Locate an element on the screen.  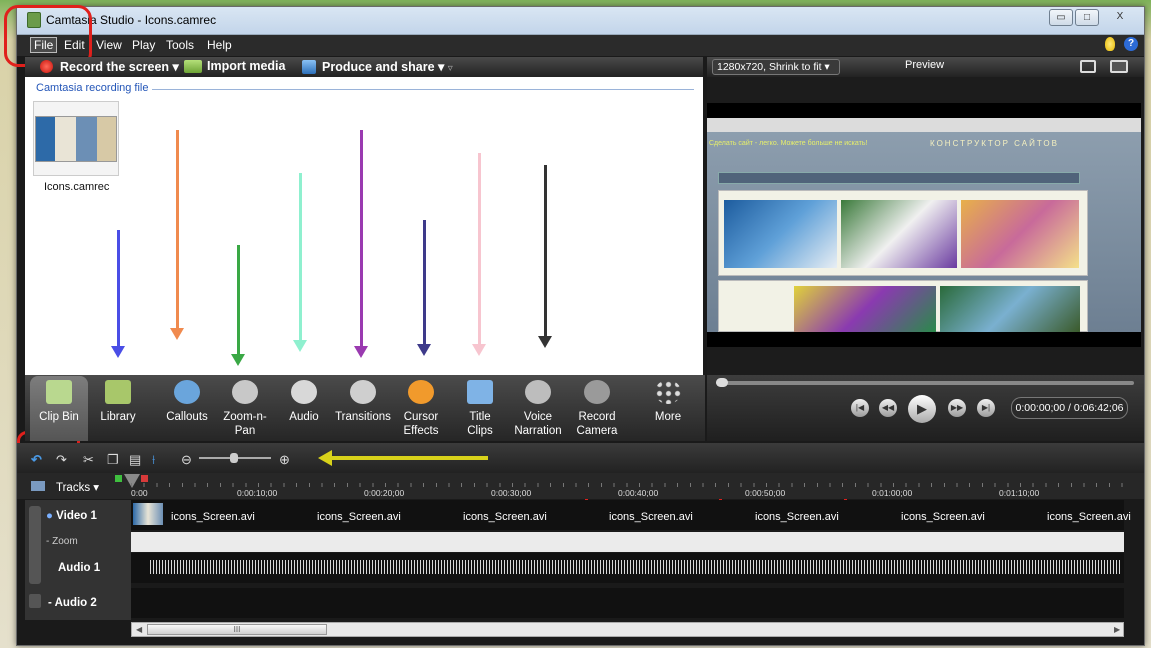
cut-icon: ✂ is located at coordinates (88, 460).